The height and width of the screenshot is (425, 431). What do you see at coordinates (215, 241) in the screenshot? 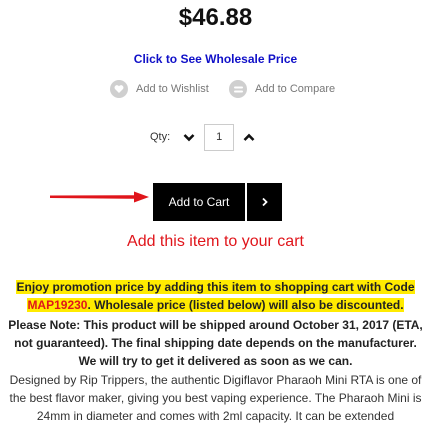
I see `add-to-cart-hint: Add this item to your cart` at bounding box center [215, 241].